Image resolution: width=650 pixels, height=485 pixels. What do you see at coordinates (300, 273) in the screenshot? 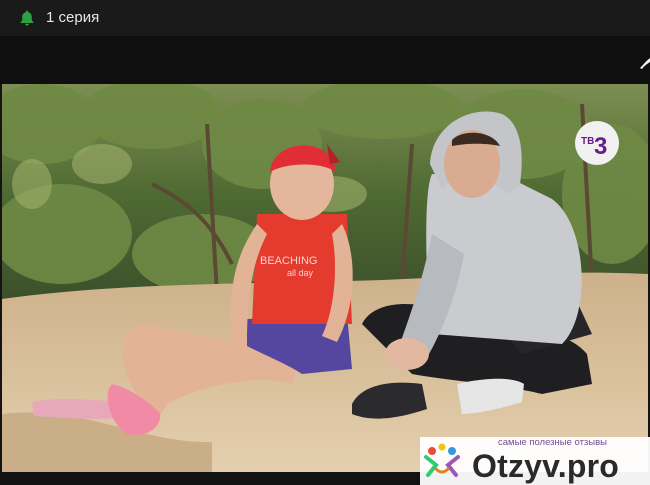
I see `shirt-print-2: all day` at bounding box center [300, 273].